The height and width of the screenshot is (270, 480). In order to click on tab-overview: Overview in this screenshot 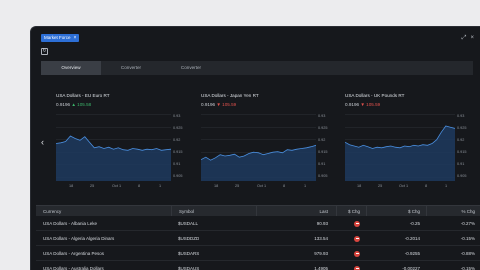, I will do `click(71, 68)`.